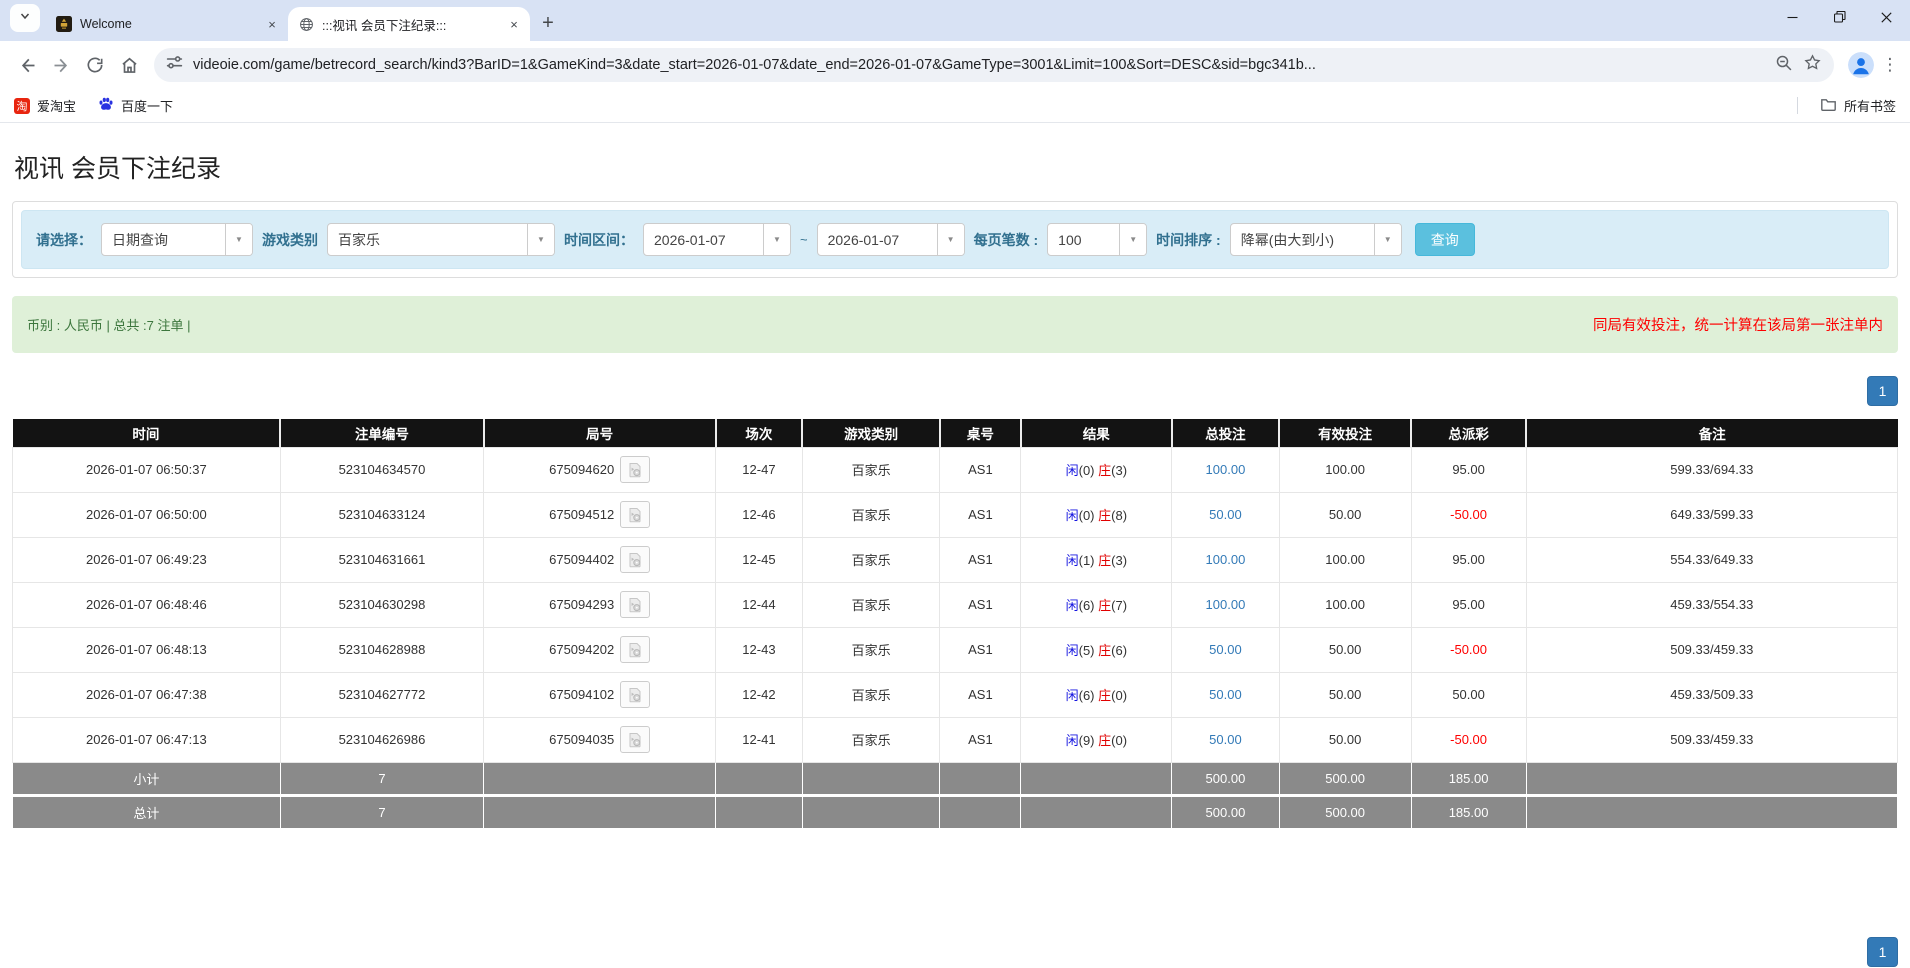 The width and height of the screenshot is (1910, 968). I want to click on bookmark-label: 爱淘宝, so click(57, 106).